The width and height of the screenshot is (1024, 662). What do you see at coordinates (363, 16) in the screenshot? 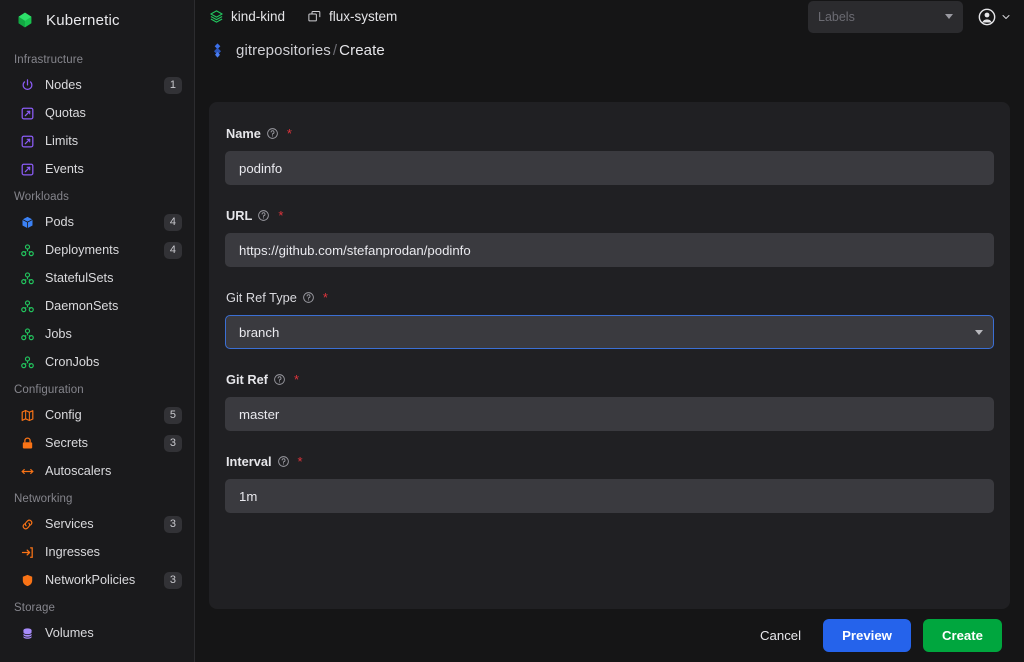
I see `namespace-name: flux-system` at bounding box center [363, 16].